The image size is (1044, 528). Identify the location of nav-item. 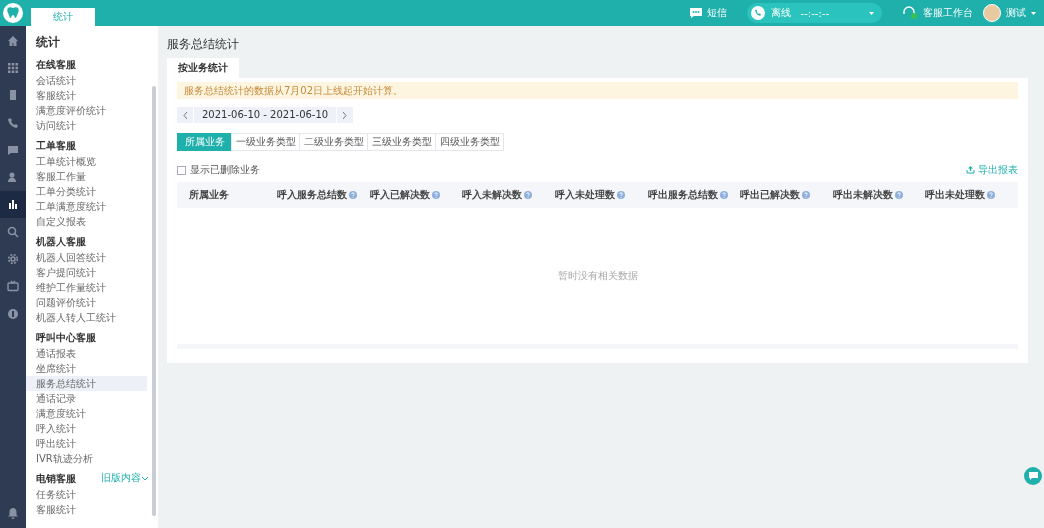
(13, 204).